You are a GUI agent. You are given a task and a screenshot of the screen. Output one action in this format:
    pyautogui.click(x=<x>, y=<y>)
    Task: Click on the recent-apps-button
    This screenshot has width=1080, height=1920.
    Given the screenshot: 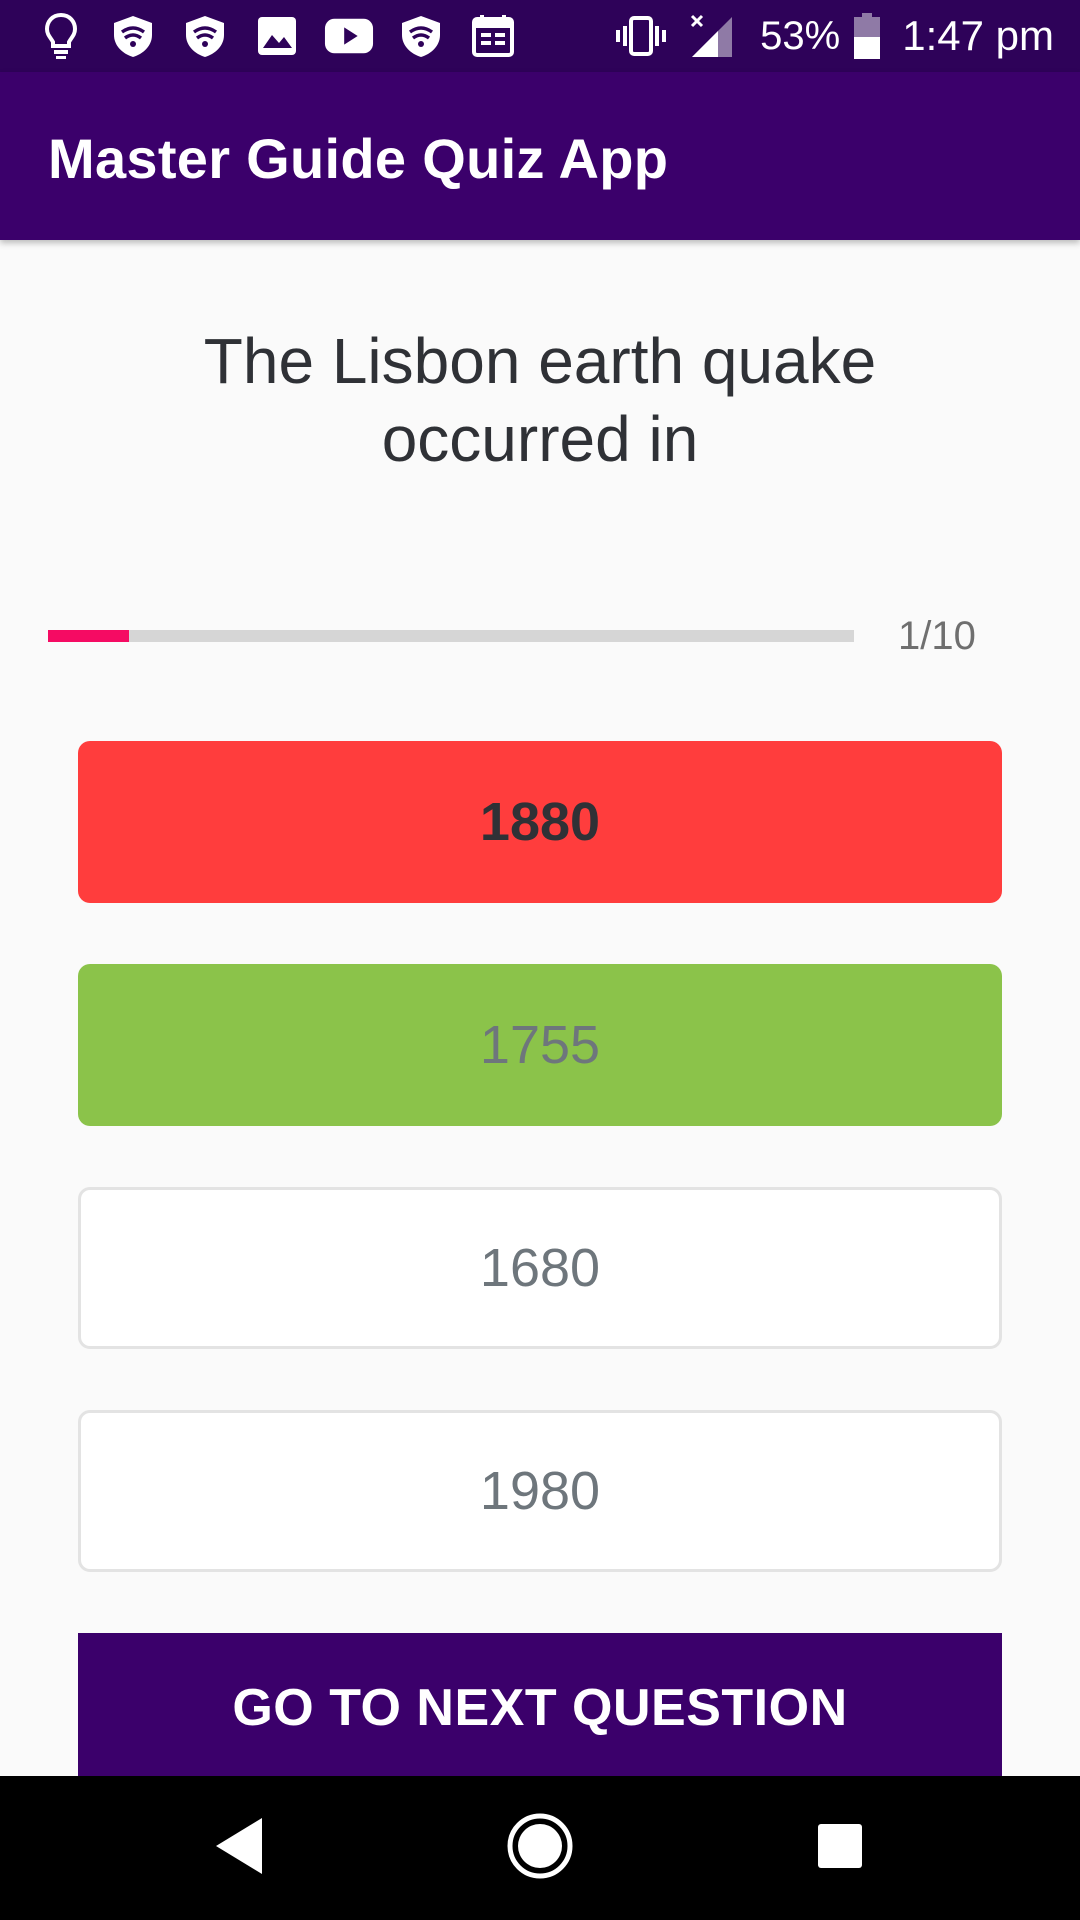 What is the action you would take?
    pyautogui.click(x=840, y=1848)
    